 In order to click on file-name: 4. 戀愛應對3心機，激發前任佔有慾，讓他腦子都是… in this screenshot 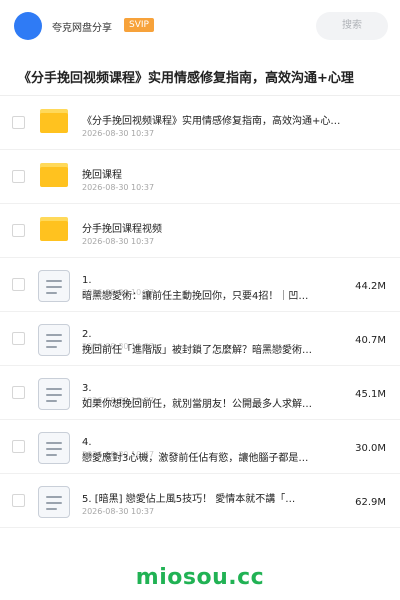, I will do `click(213, 451)`.